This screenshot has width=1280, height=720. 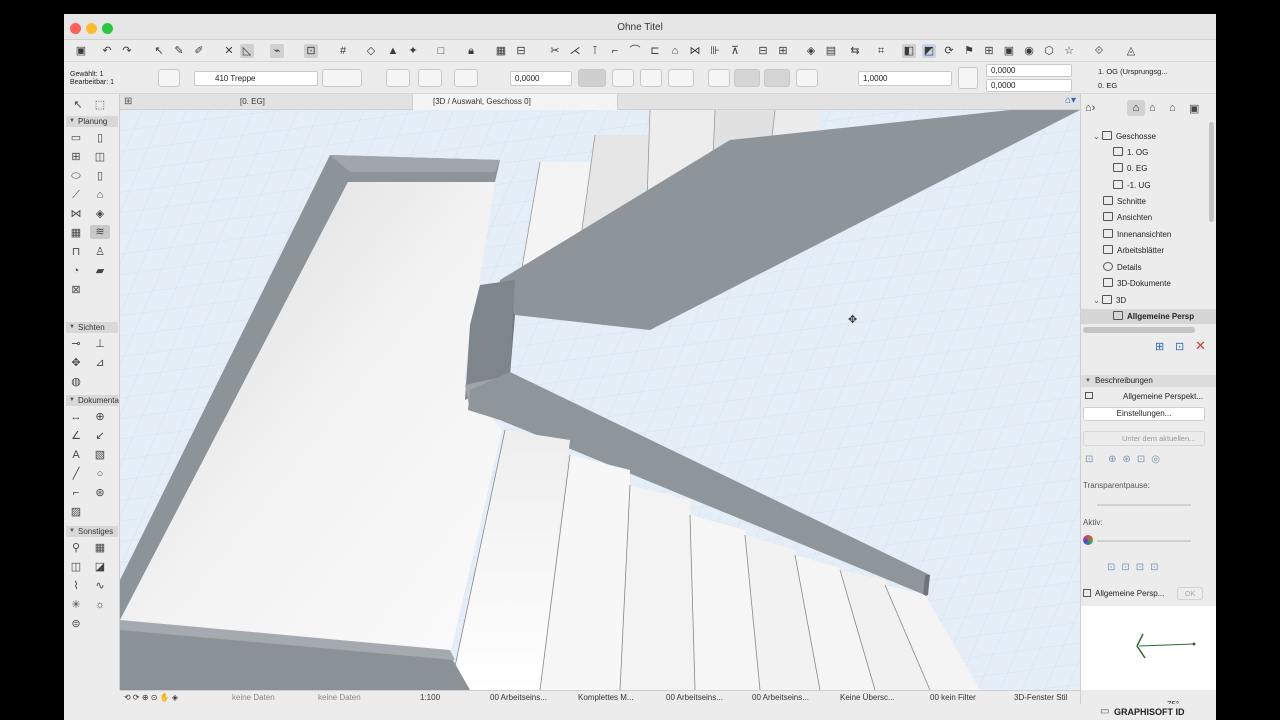 I want to click on zone-tool-icon: ▰, so click(x=100, y=271).